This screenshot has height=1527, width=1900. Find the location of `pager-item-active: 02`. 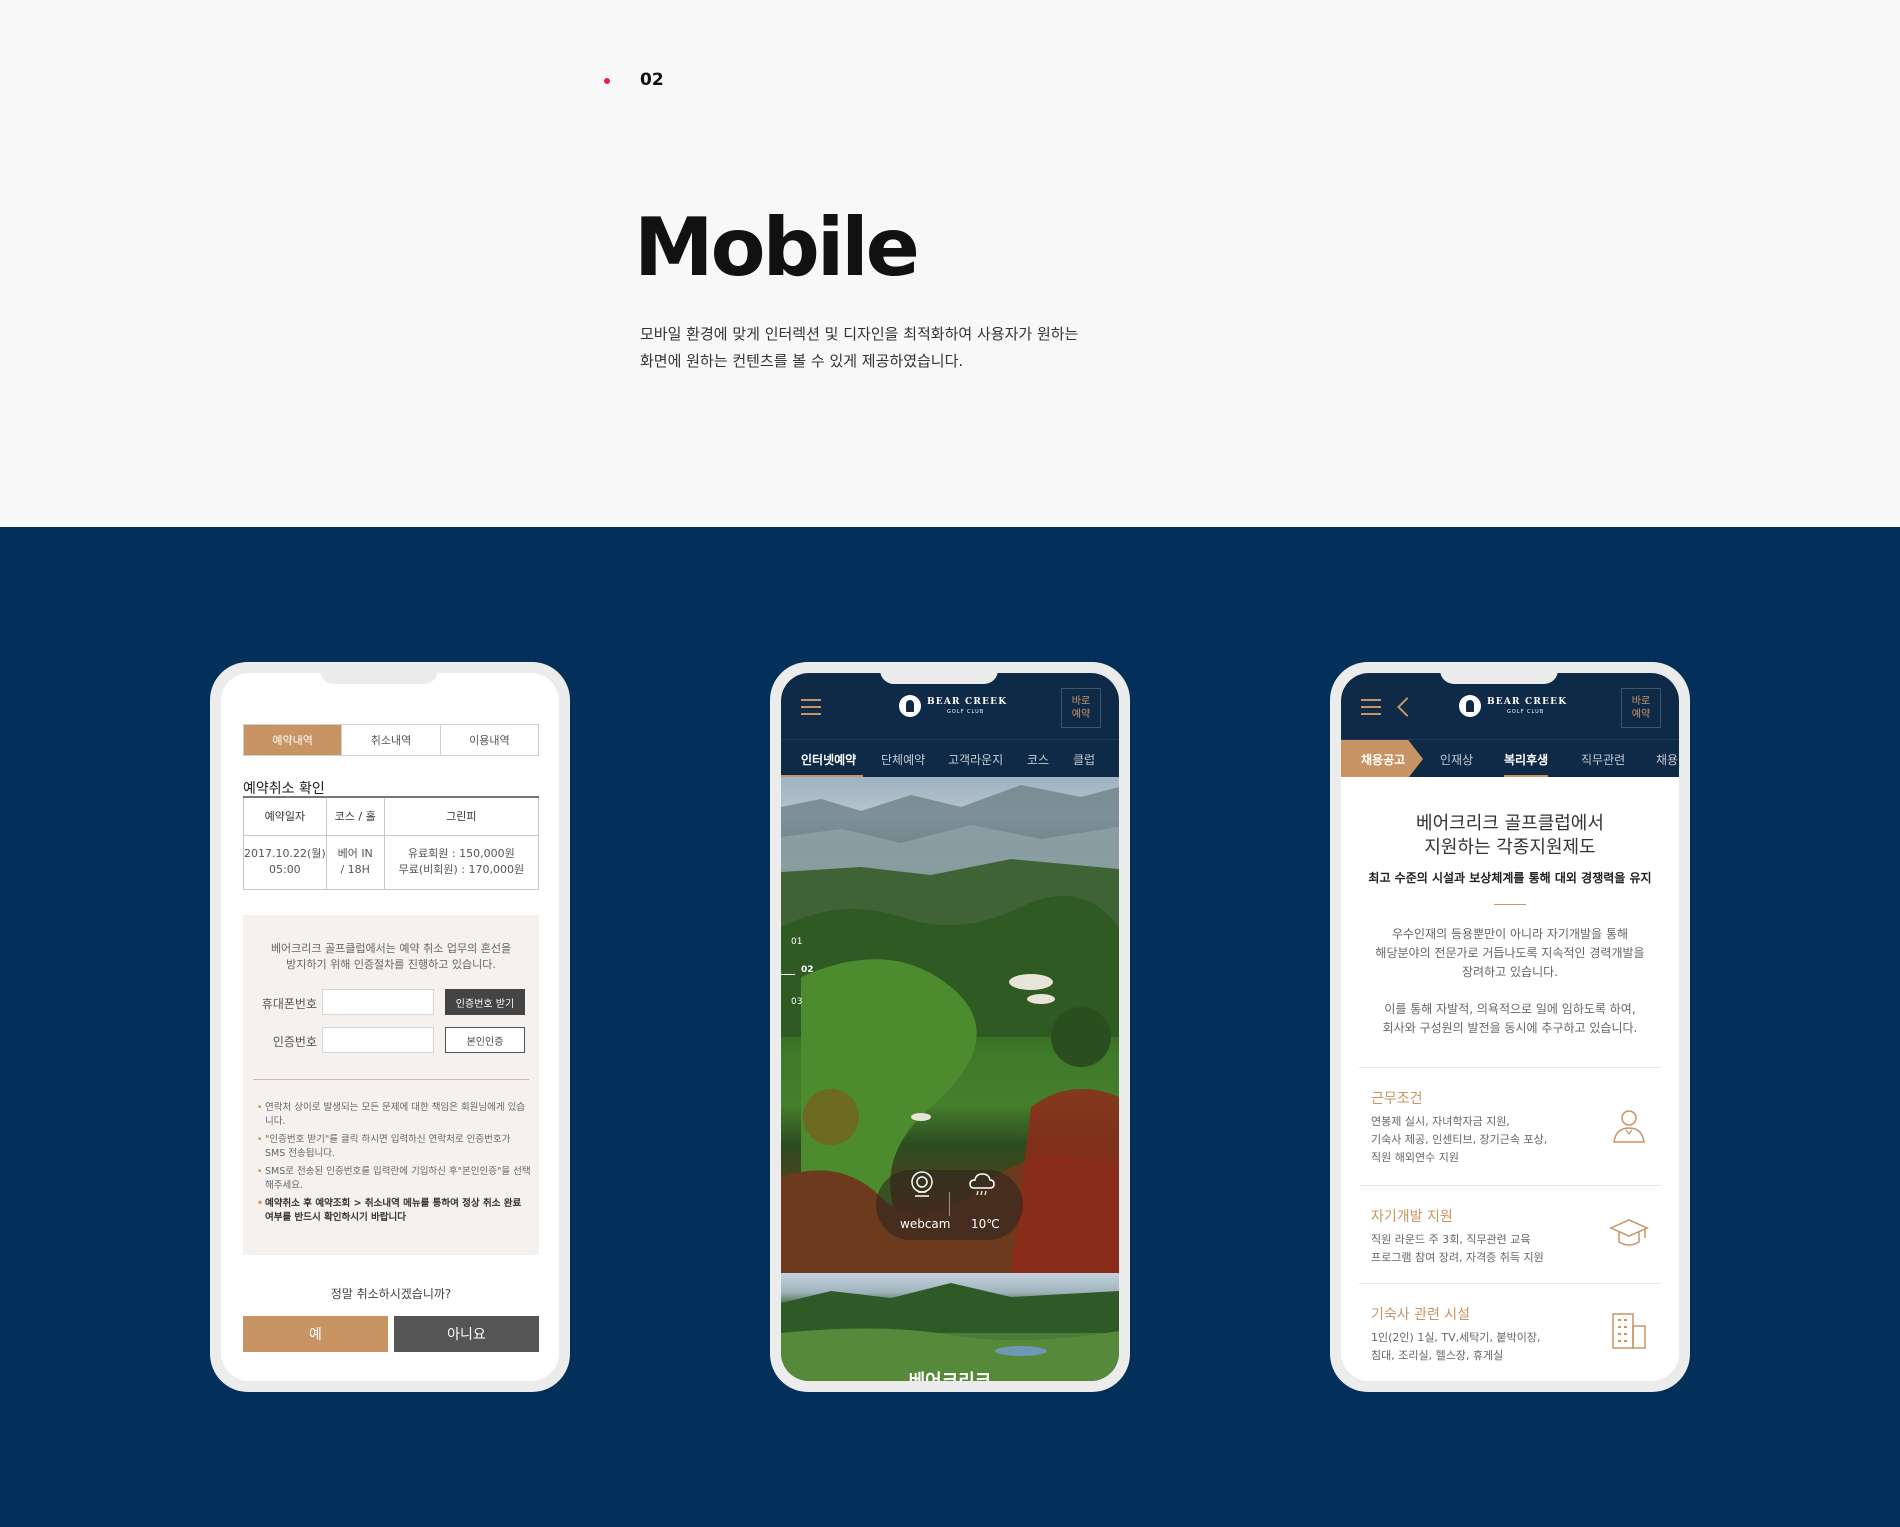

pager-item-active: 02 is located at coordinates (807, 970).